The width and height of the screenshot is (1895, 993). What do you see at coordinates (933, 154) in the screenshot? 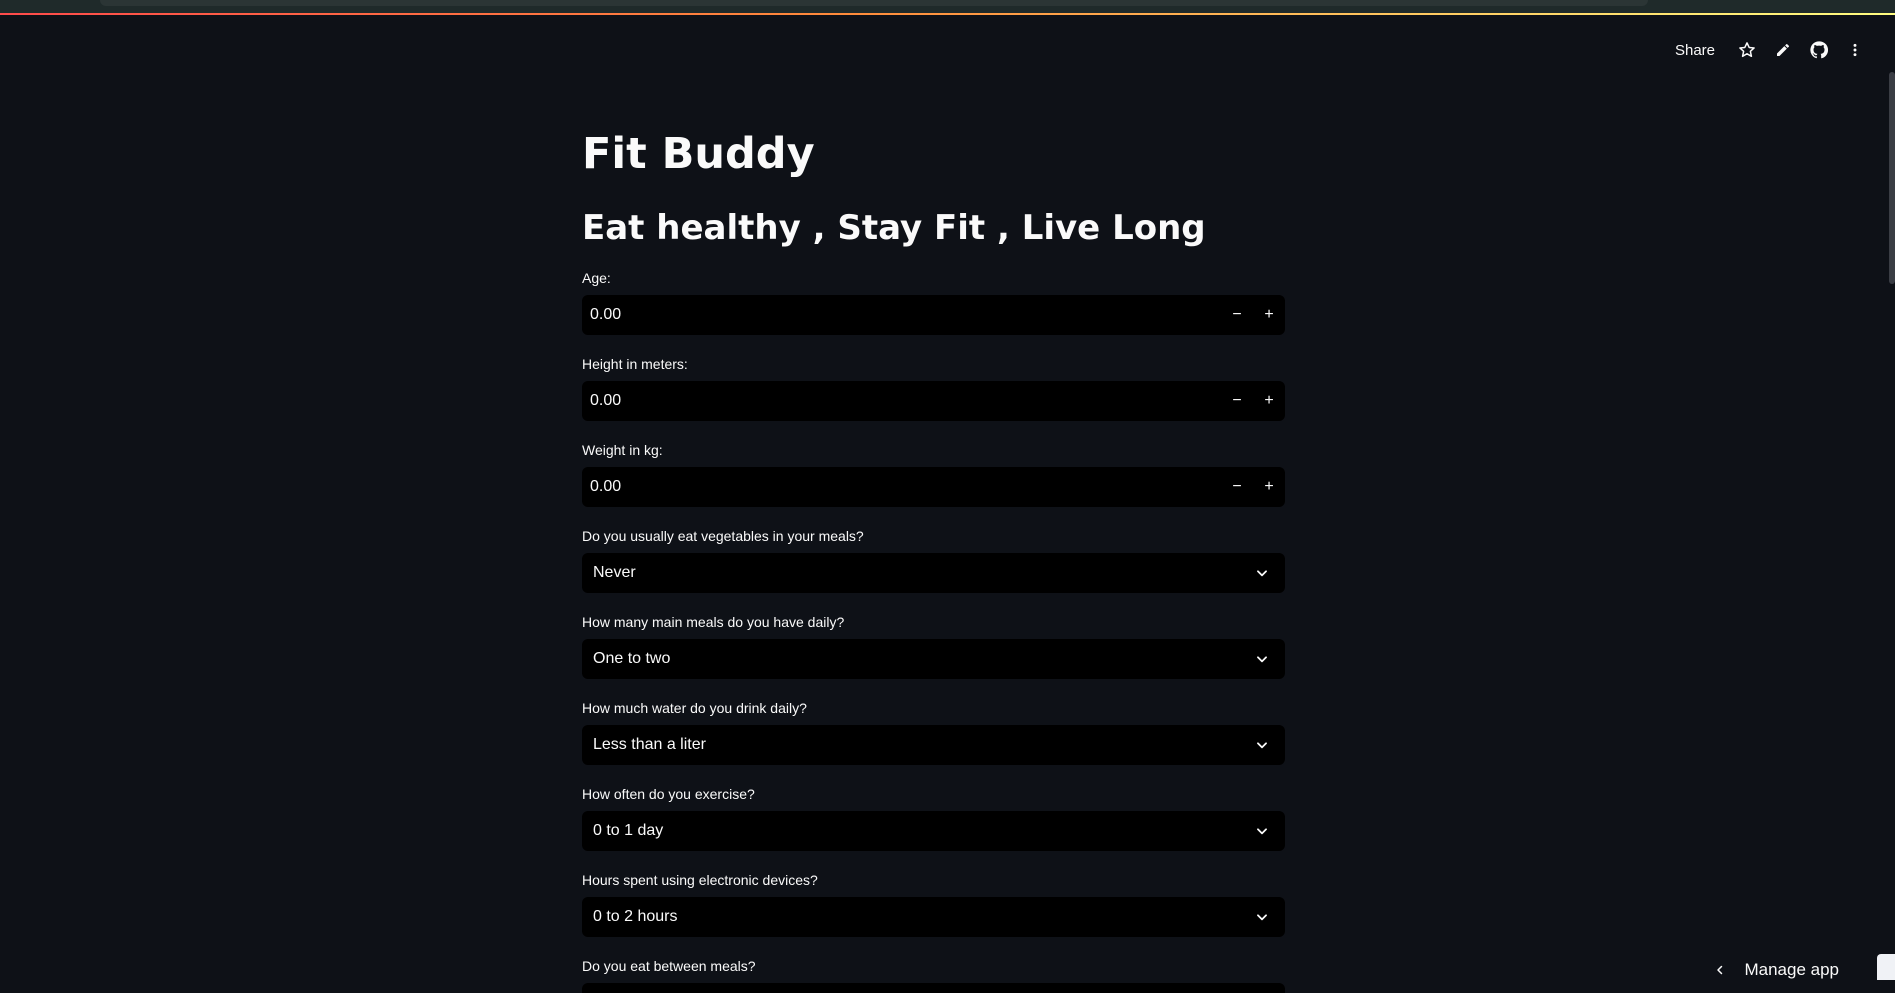
I see `app-title: Fit Buddy` at bounding box center [933, 154].